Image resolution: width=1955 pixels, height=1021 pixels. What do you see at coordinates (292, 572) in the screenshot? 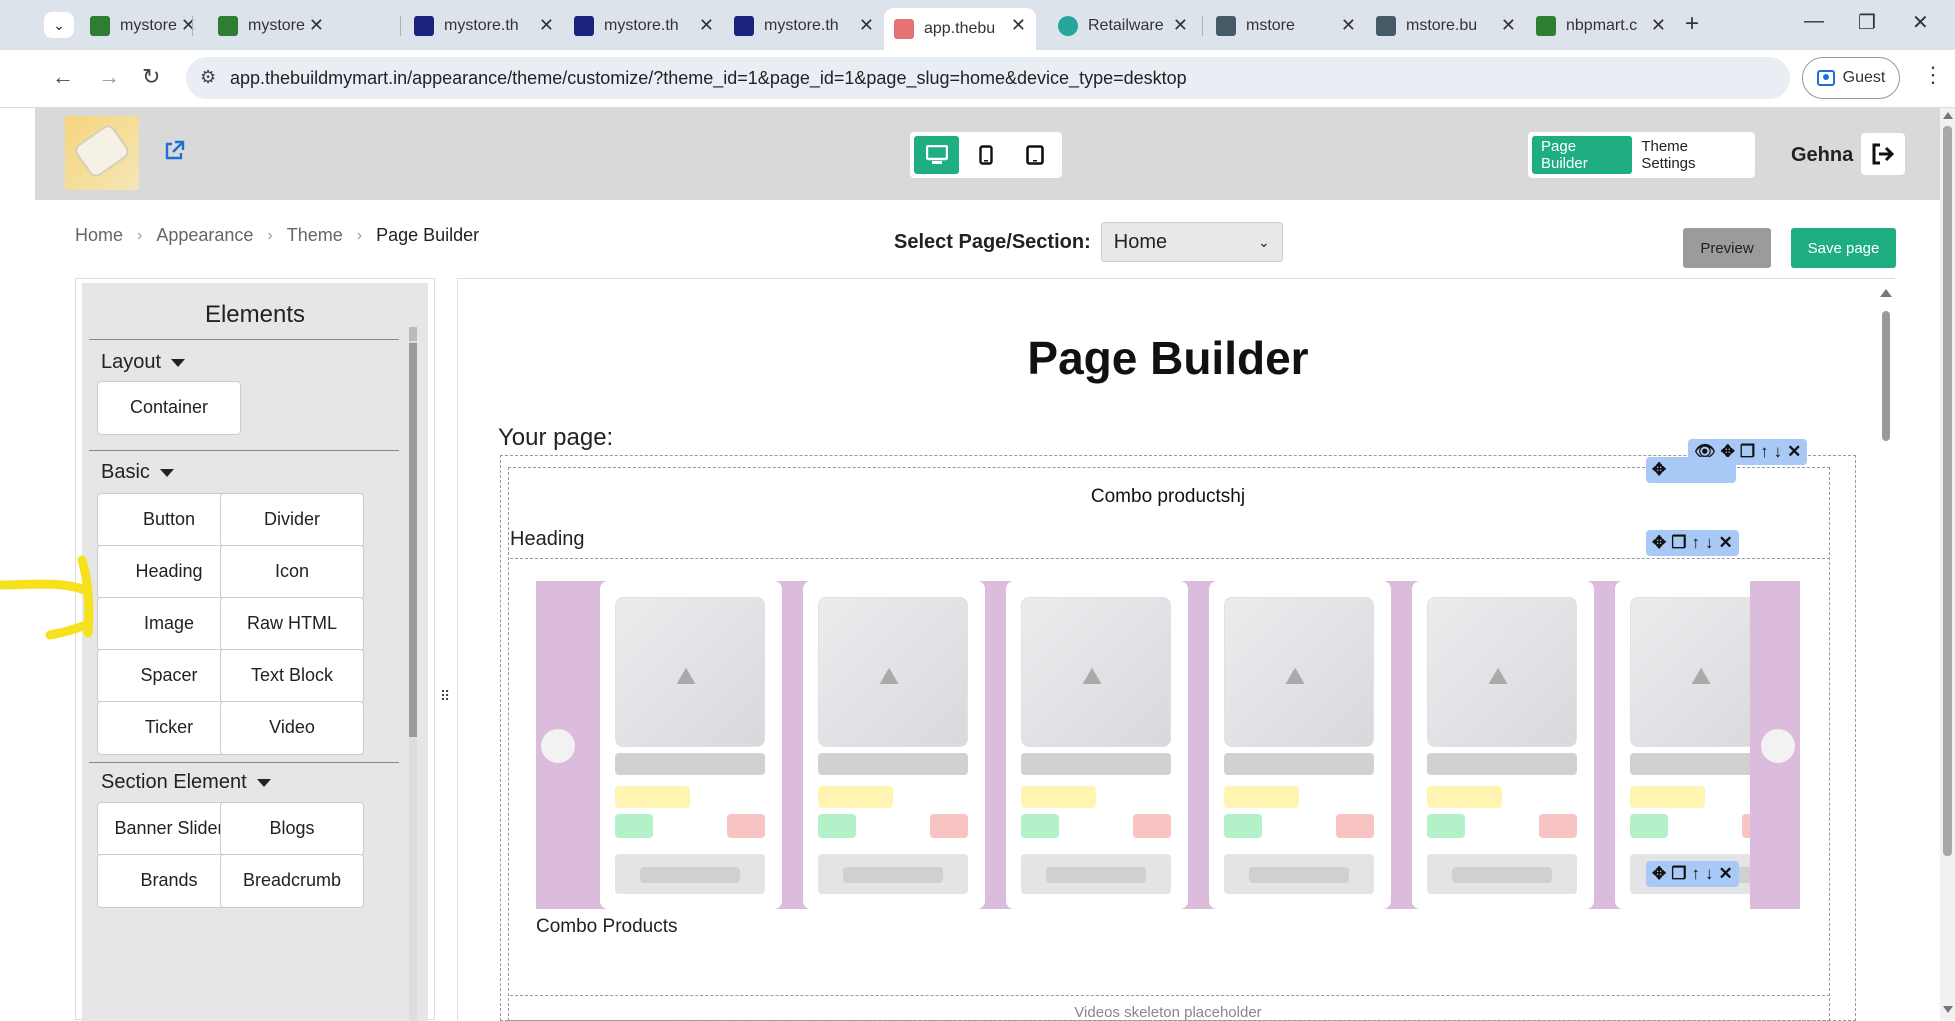
I see `element-icon: Icon` at bounding box center [292, 572].